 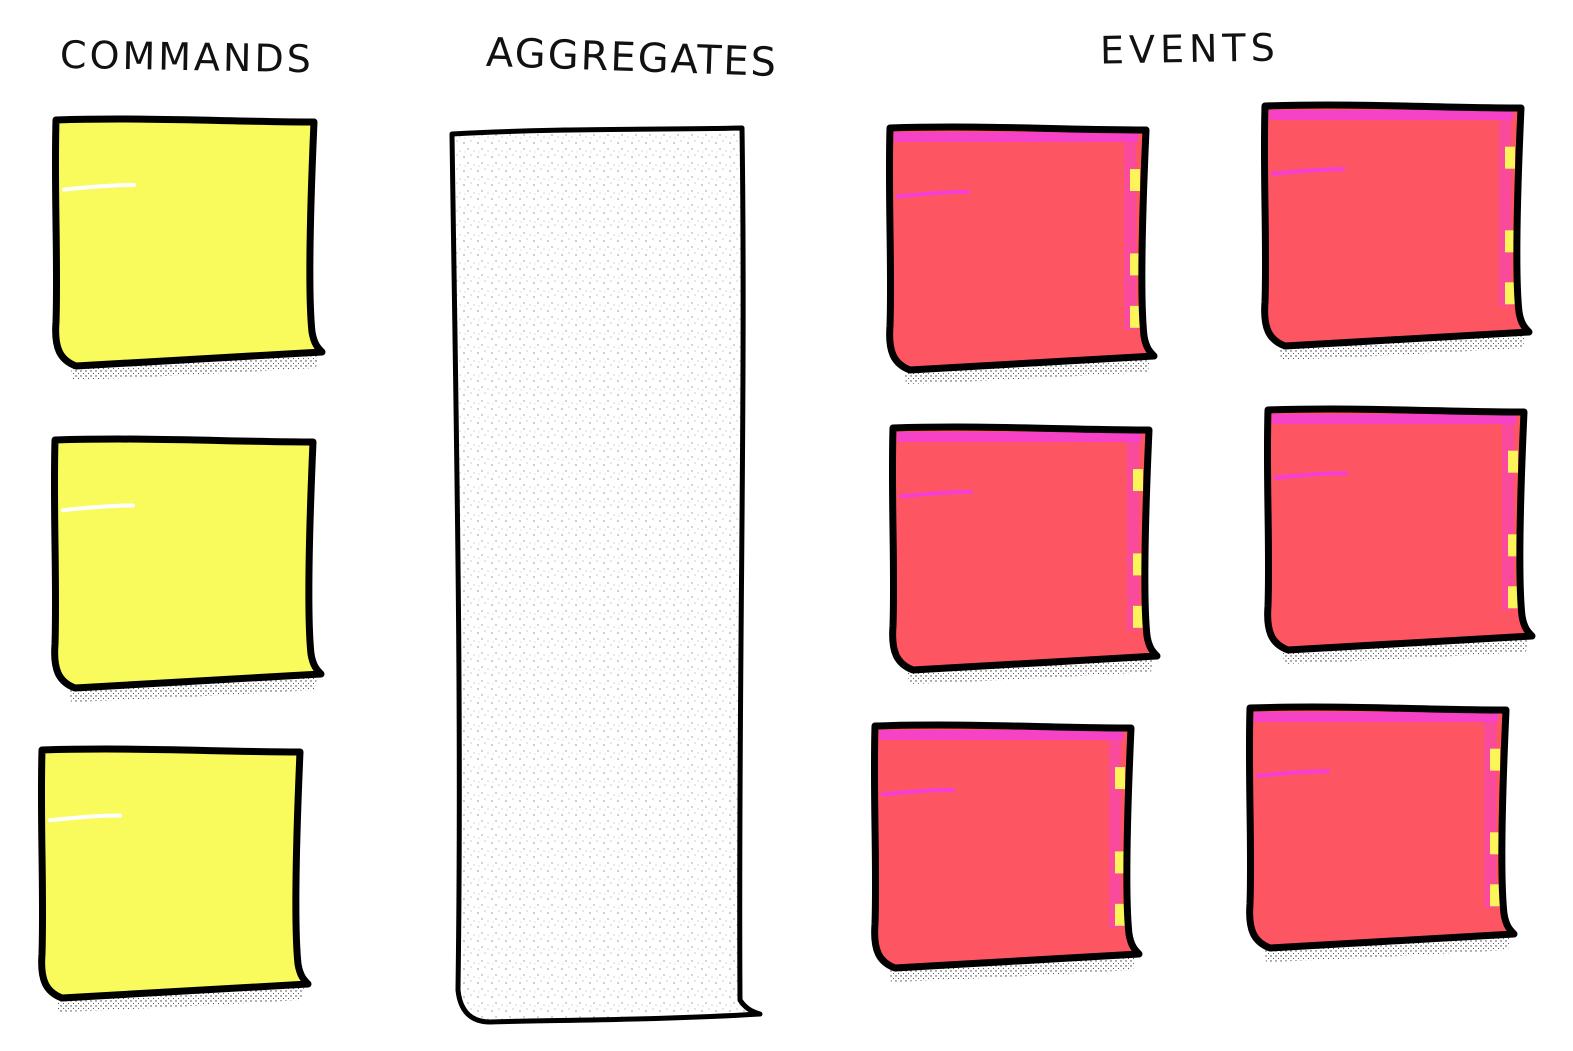 I want to click on event-note-5-top-band, so click(x=1001, y=735).